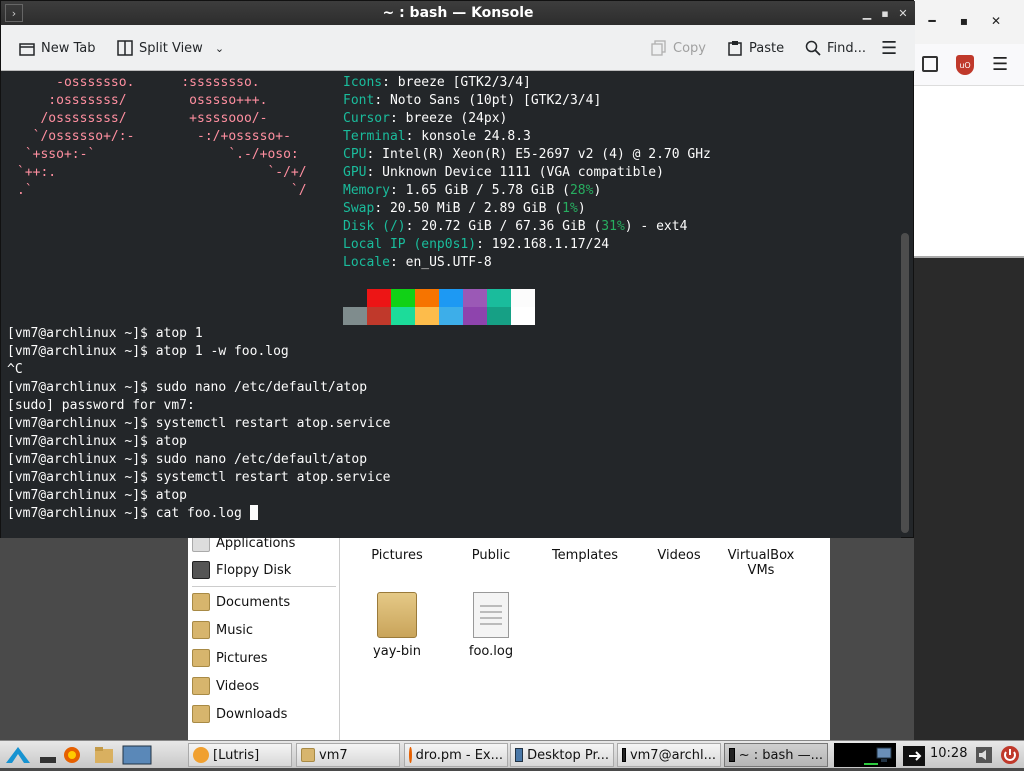  What do you see at coordinates (239, 714) in the screenshot?
I see `sidebar-item-downloads: Downloads` at bounding box center [239, 714].